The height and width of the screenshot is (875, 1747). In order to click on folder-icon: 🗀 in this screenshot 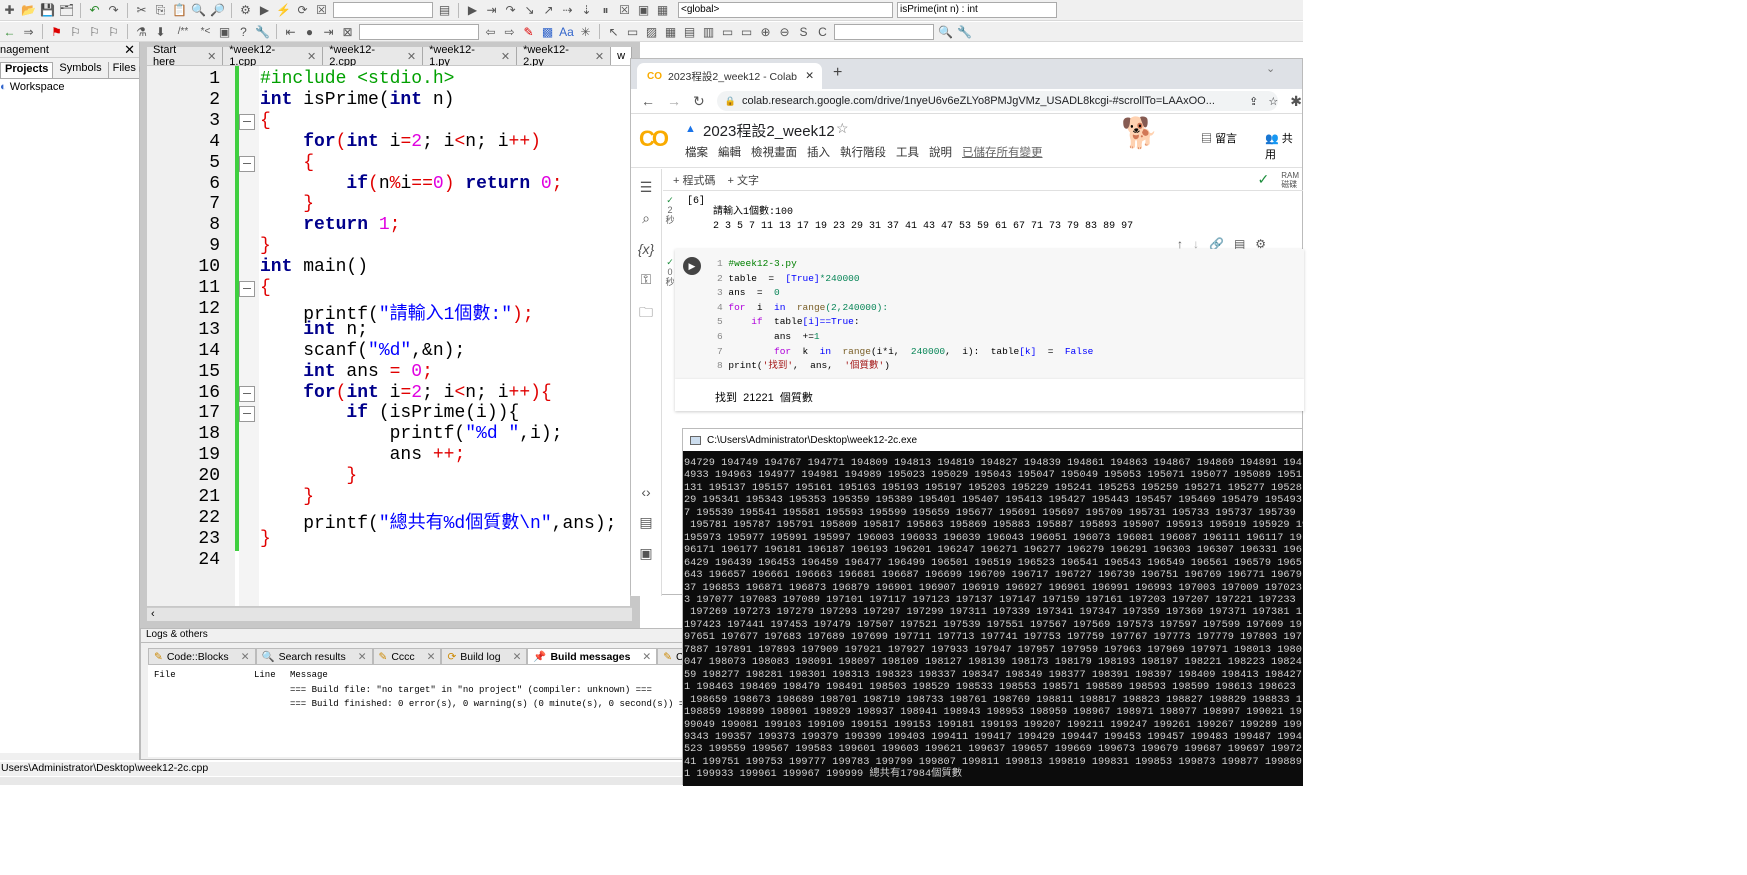, I will do `click(646, 314)`.